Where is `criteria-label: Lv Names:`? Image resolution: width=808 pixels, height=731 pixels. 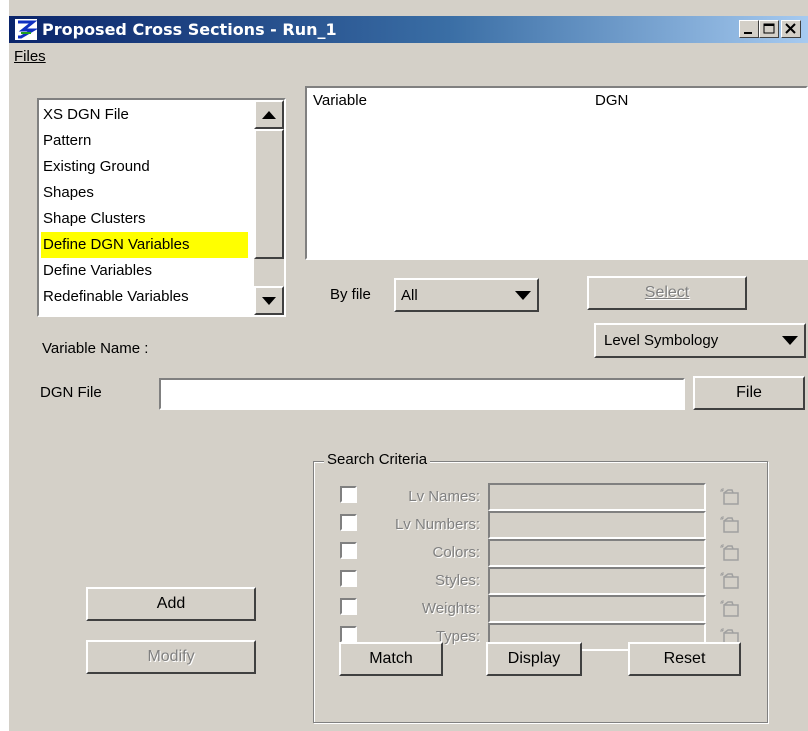 criteria-label: Lv Names: is located at coordinates (444, 496).